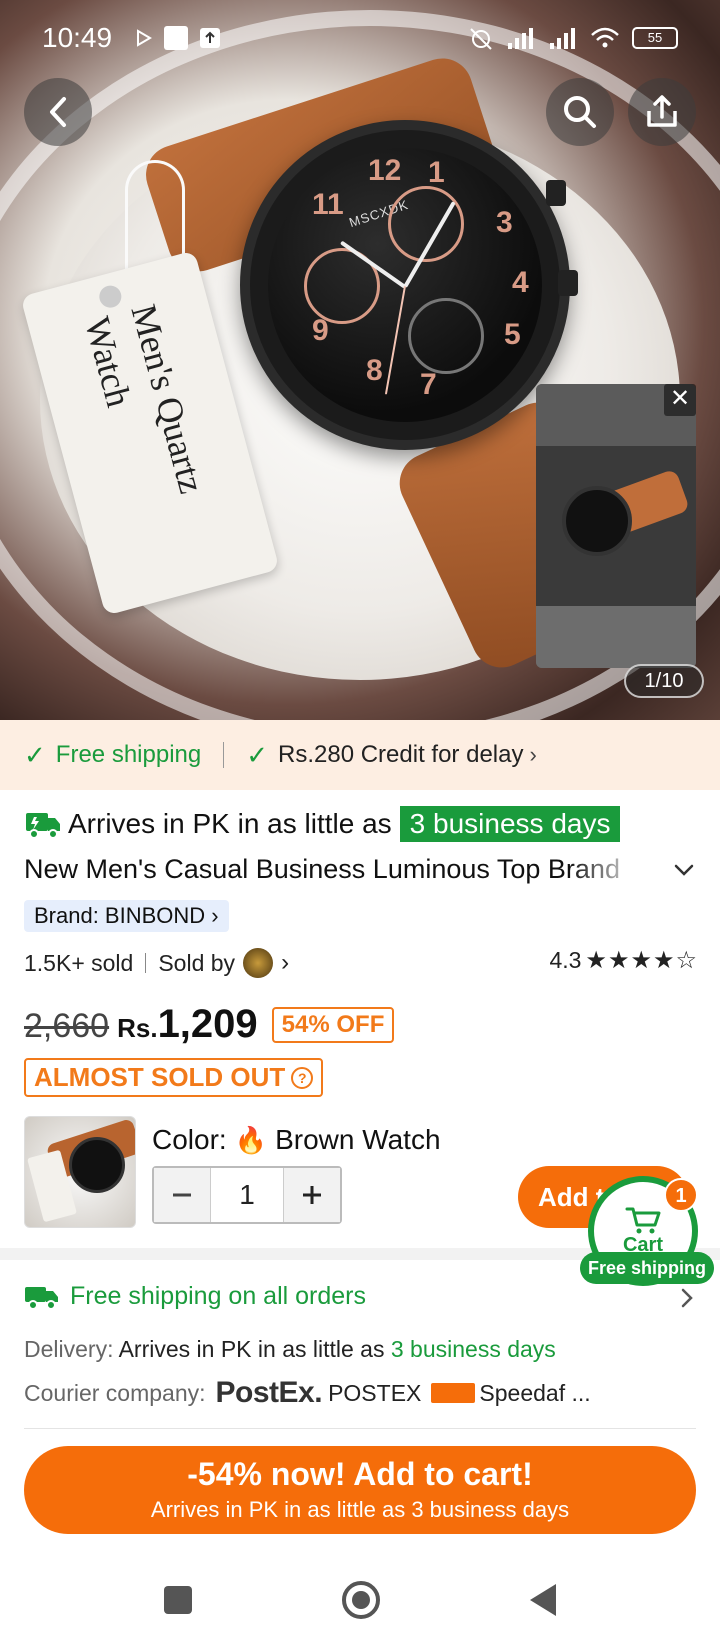  What do you see at coordinates (473, 1349) in the screenshot?
I see `delivery-days: 3 business days` at bounding box center [473, 1349].